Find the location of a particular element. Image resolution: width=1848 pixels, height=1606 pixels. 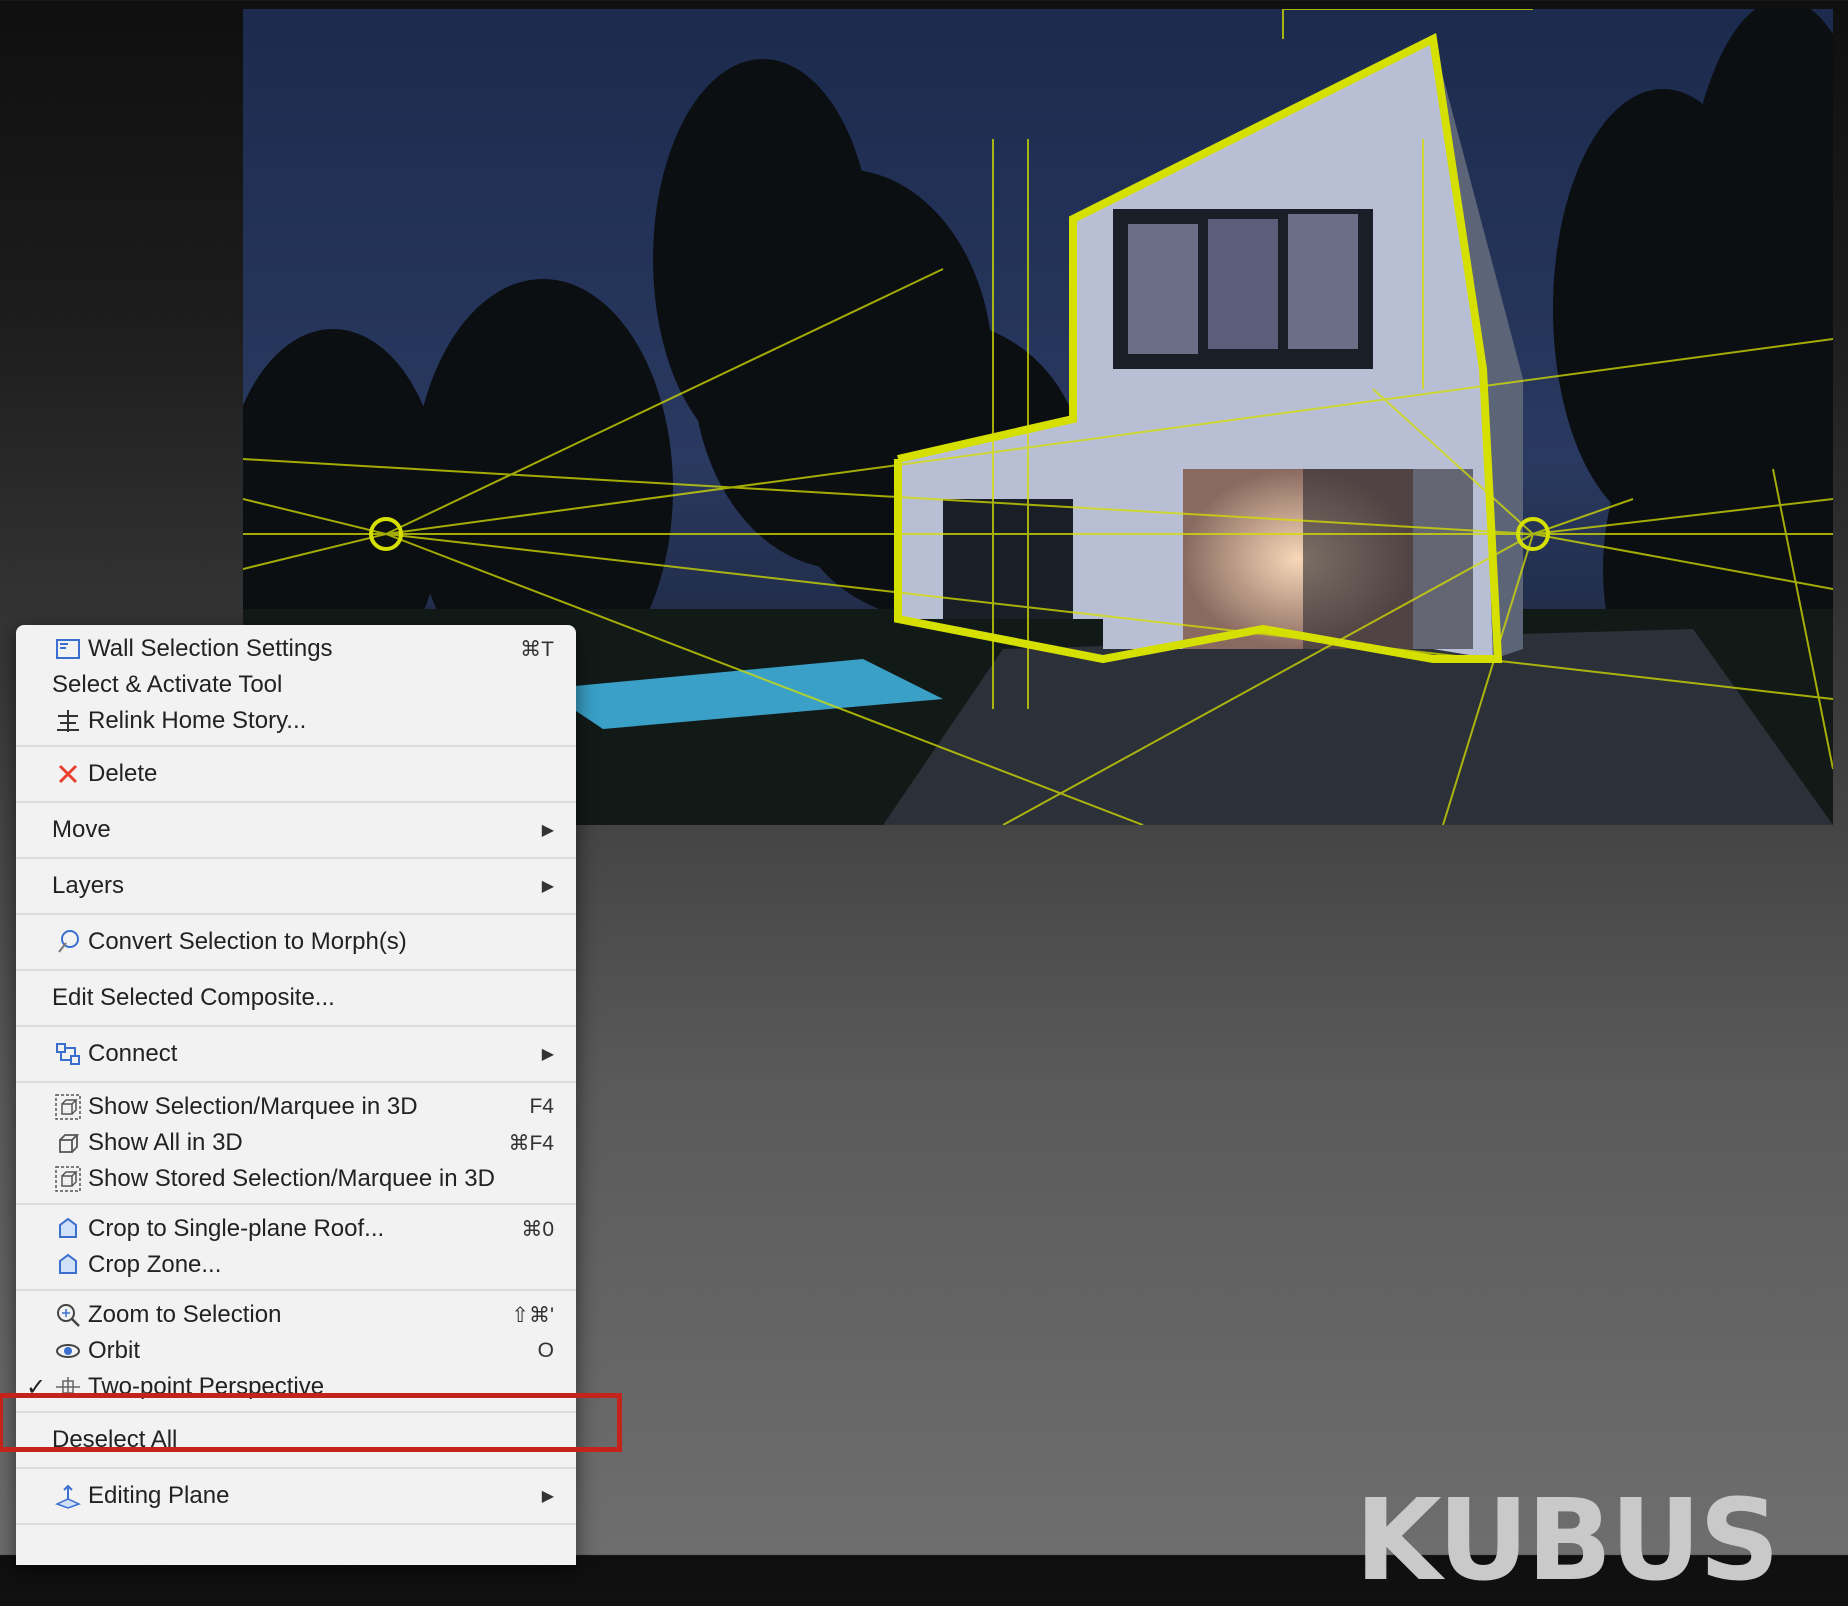

menu-item-wall-selection-settings: Wall Selection Settings ⌘T is located at coordinates (296, 649).